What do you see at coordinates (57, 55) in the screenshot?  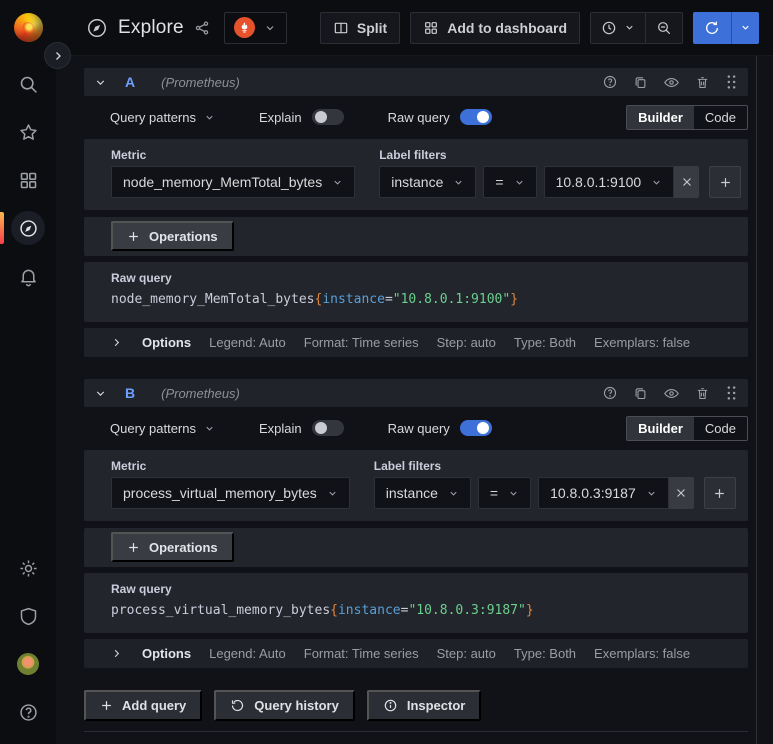 I see `sidebar-expand-button` at bounding box center [57, 55].